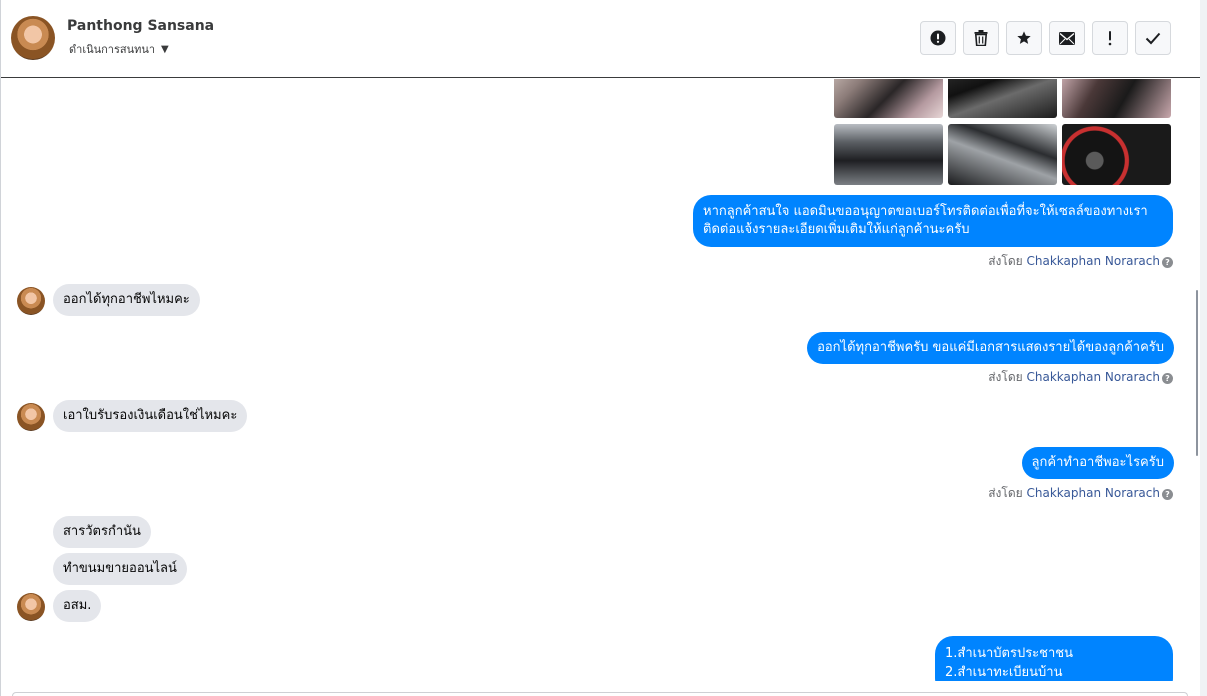  I want to click on star-button, so click(1024, 38).